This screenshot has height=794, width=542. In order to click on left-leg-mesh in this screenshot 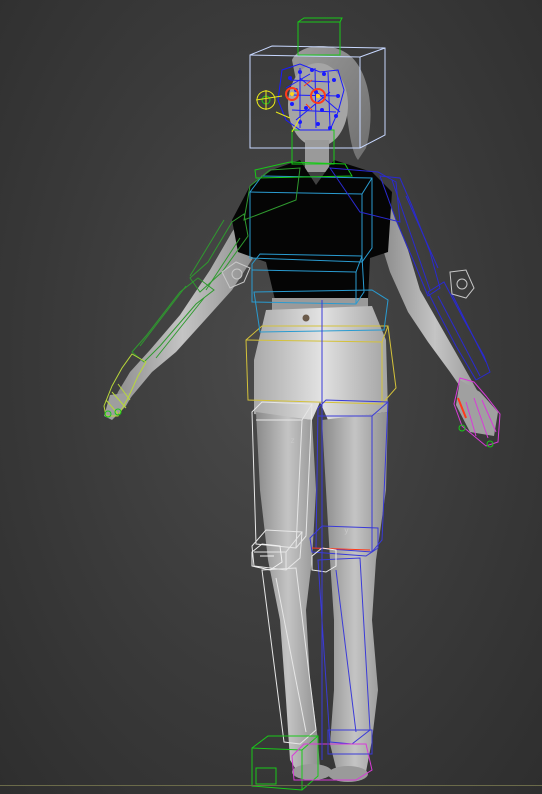, I will do `click(288, 594)`.